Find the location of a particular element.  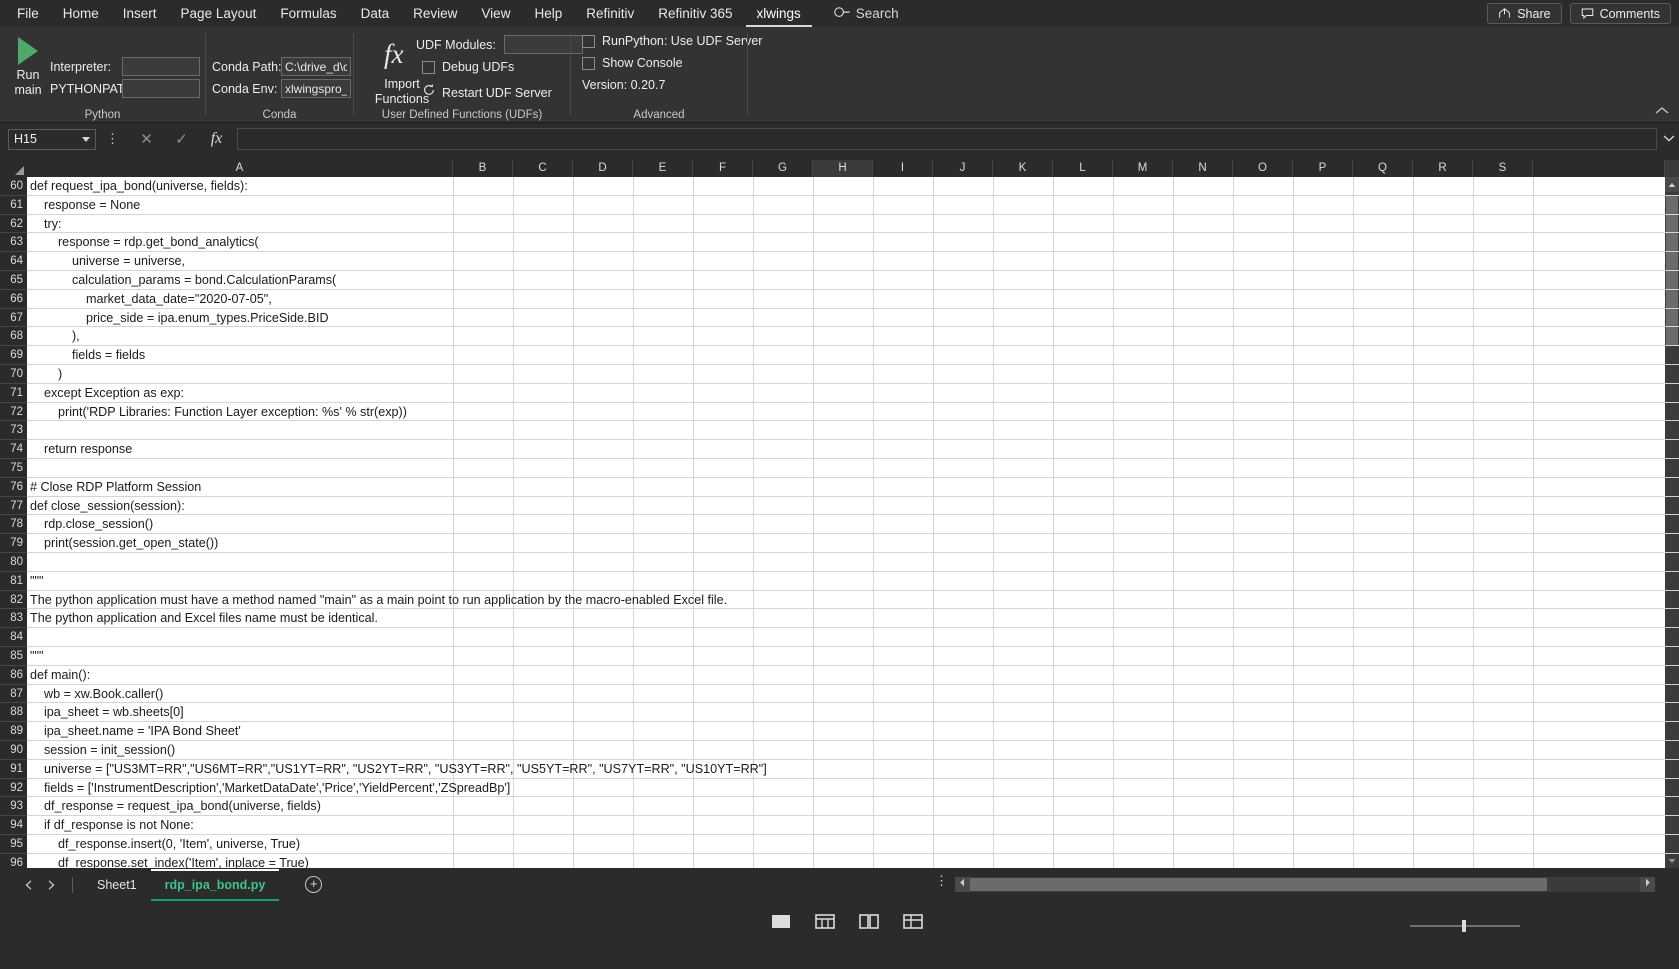

row-header-66: 66 is located at coordinates (13, 299).